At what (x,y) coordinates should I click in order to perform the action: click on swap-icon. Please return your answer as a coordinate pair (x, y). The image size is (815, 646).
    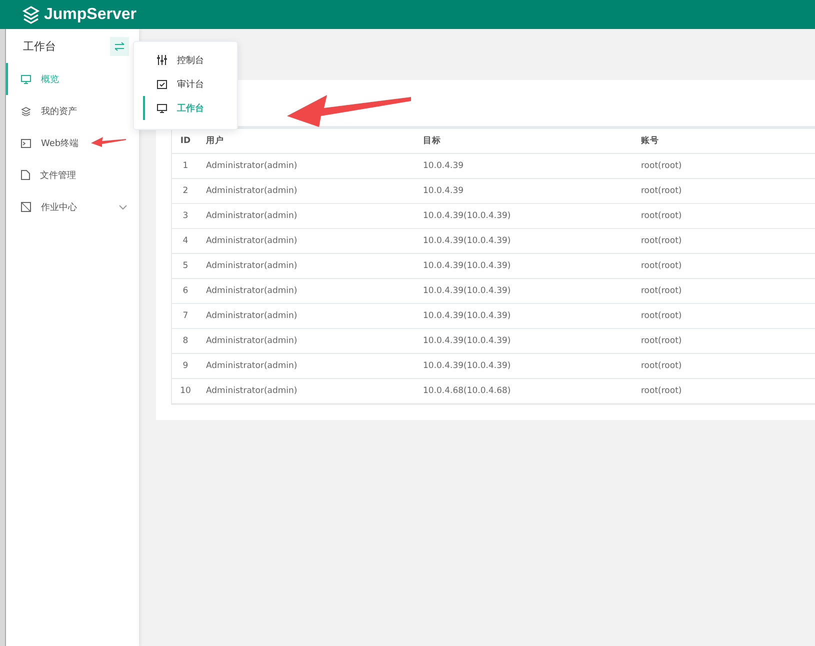
    Looking at the image, I should click on (119, 46).